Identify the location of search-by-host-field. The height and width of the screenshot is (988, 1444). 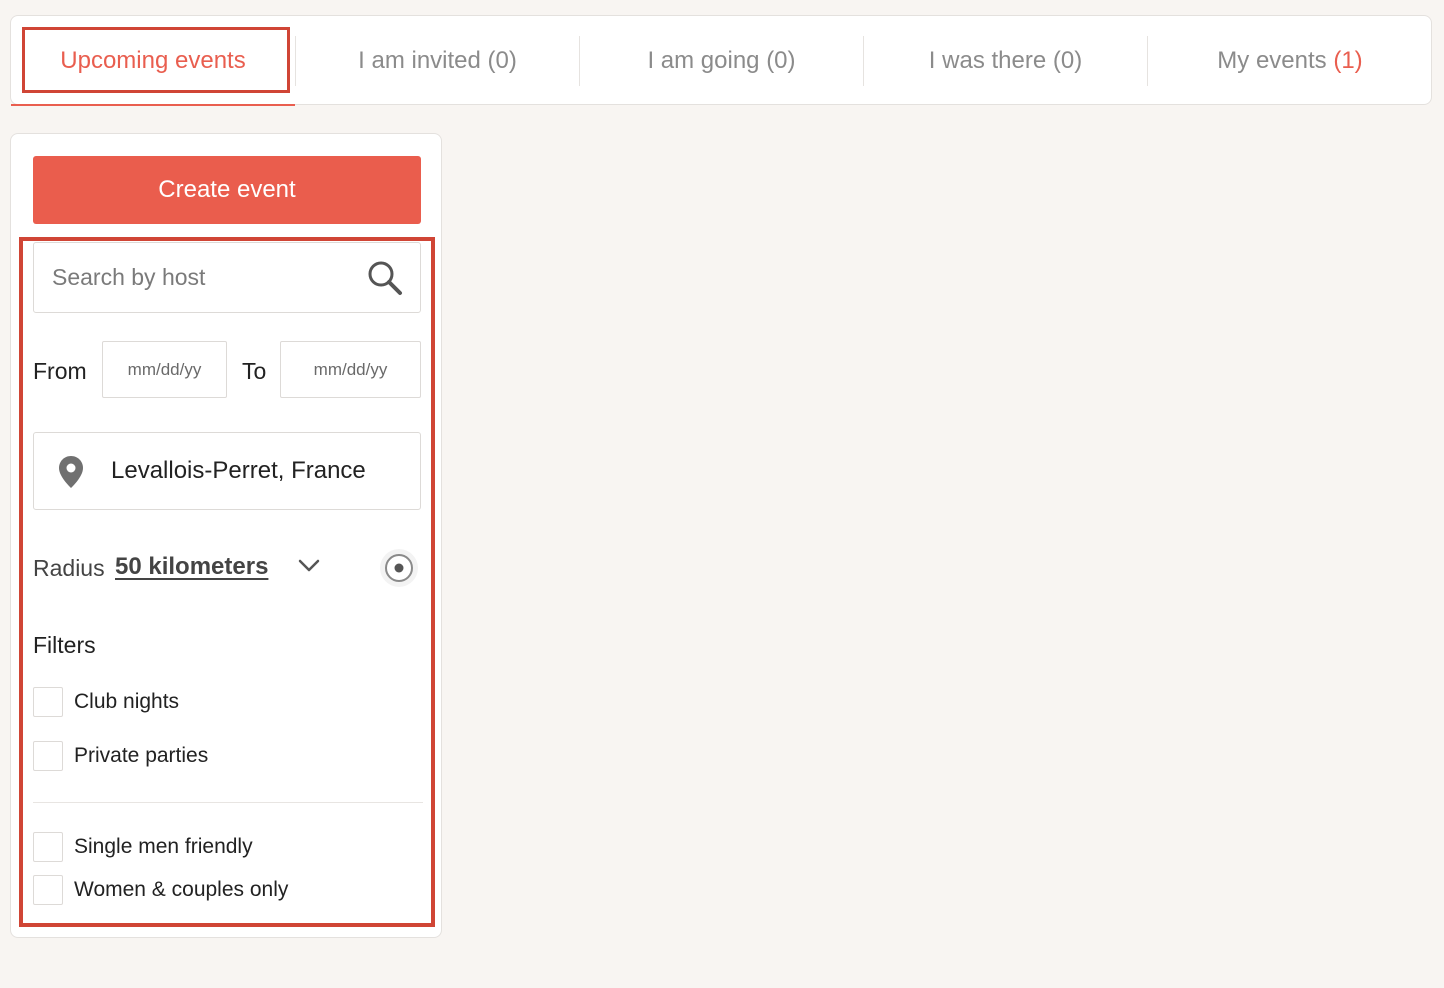
(227, 277).